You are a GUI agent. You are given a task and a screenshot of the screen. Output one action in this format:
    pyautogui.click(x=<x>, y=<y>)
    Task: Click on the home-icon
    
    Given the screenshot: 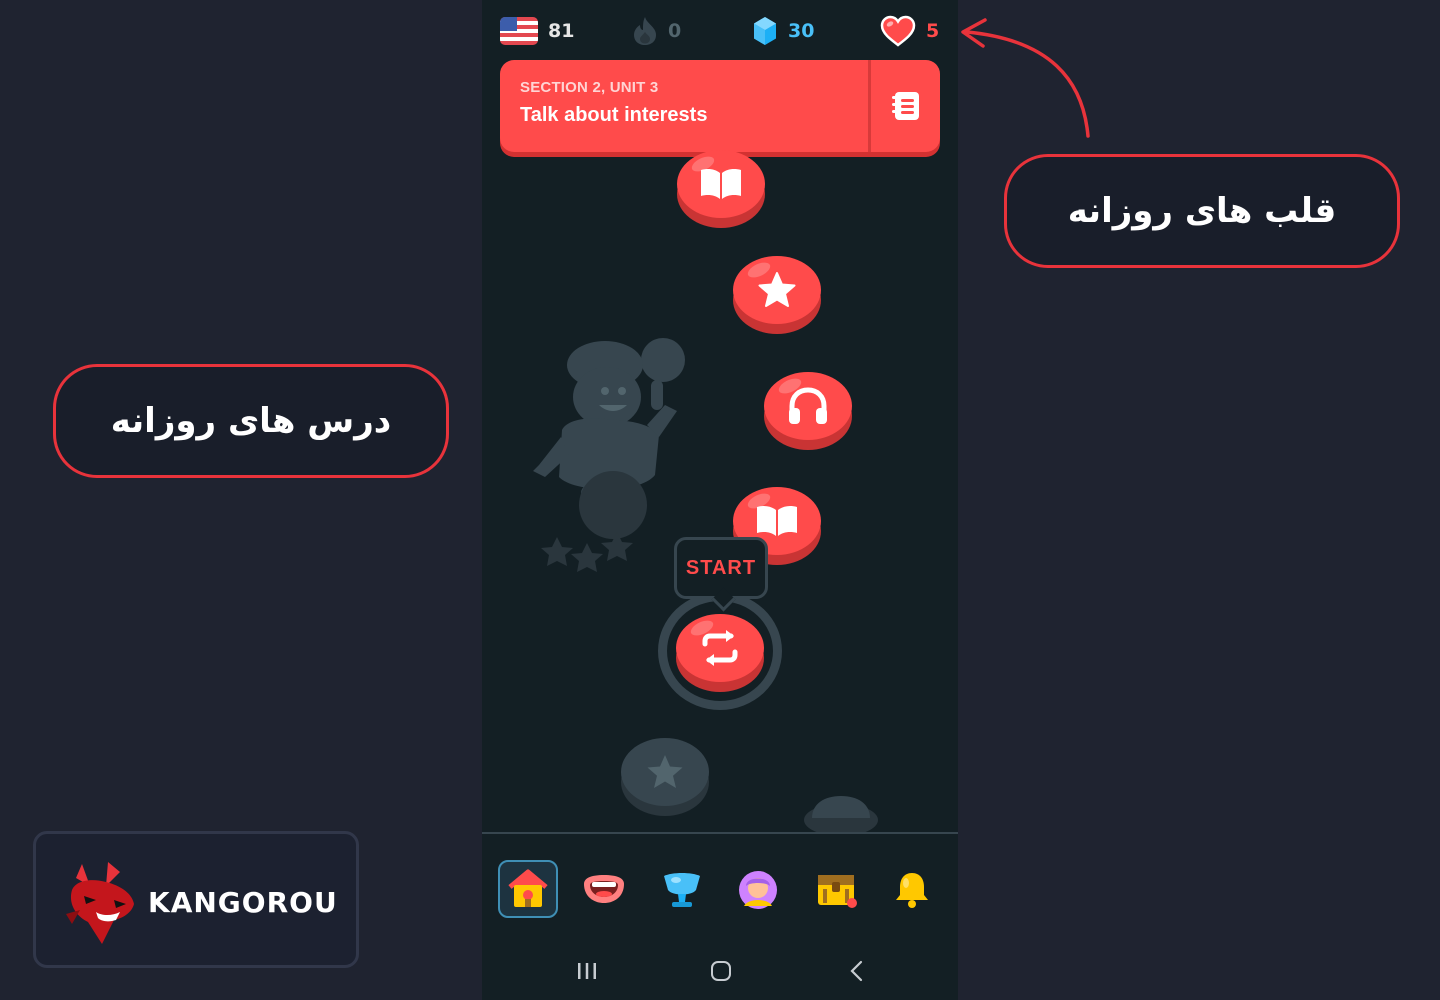 What is the action you would take?
    pyautogui.click(x=528, y=888)
    